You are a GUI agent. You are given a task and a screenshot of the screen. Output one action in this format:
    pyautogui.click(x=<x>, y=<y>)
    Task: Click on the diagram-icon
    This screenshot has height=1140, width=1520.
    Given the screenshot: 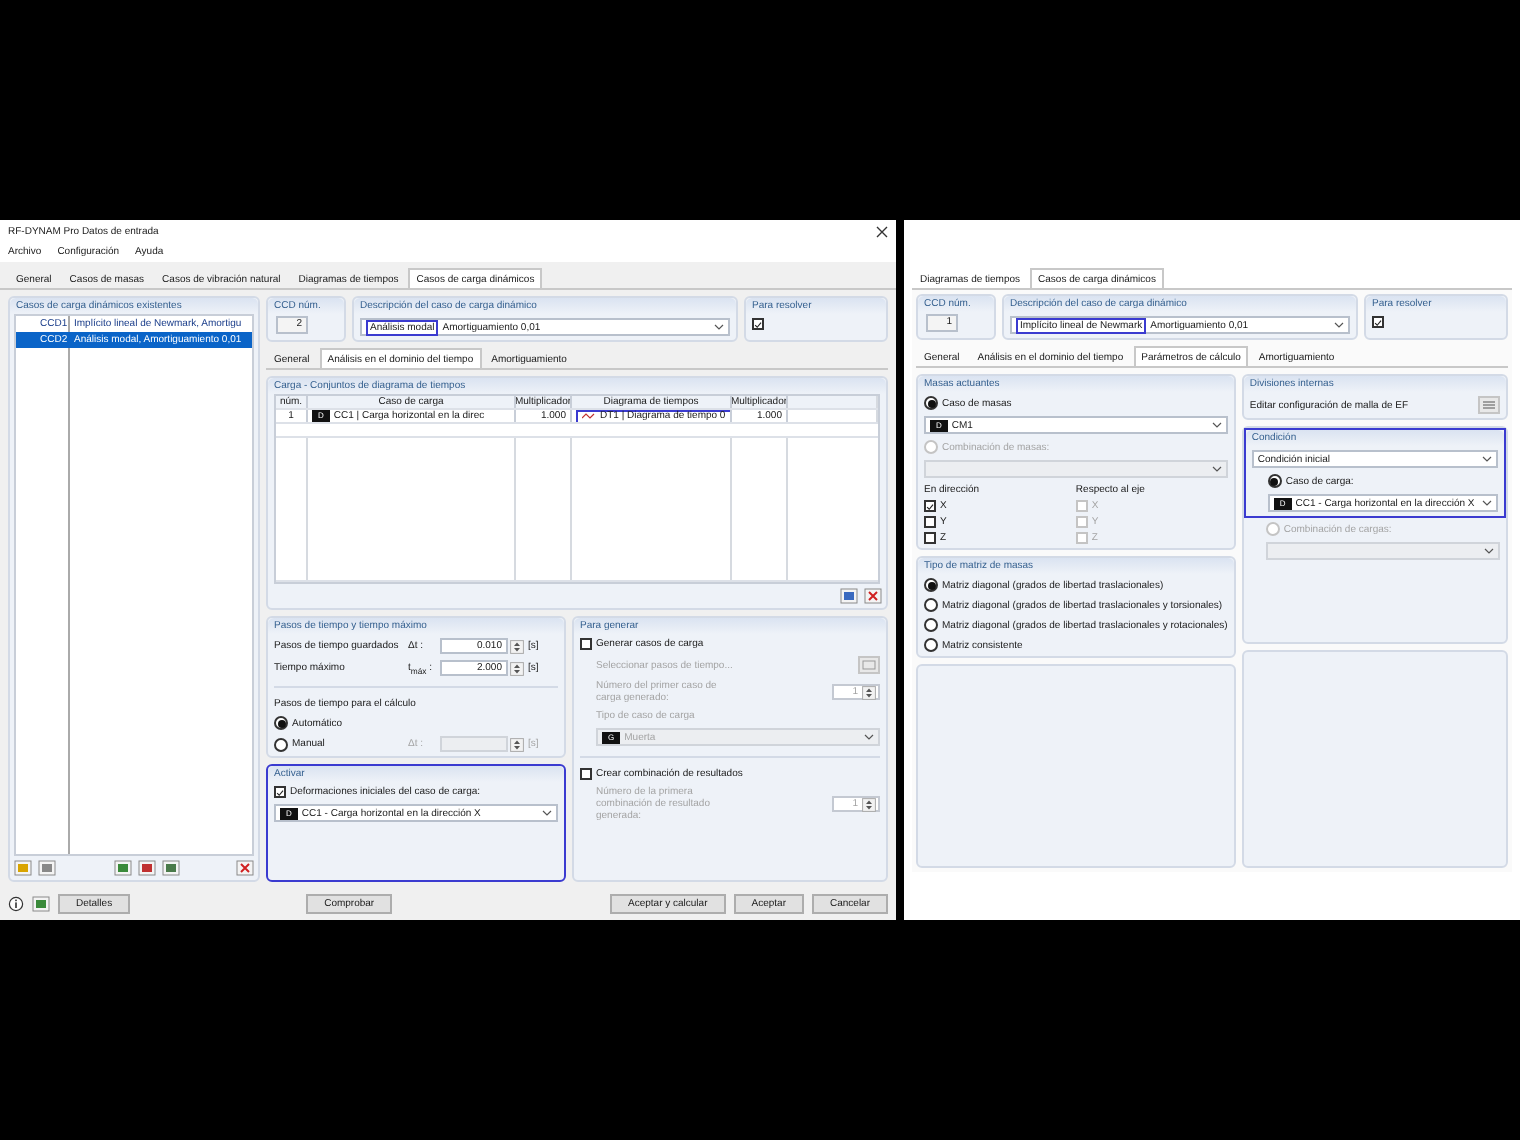 What is the action you would take?
    pyautogui.click(x=589, y=416)
    